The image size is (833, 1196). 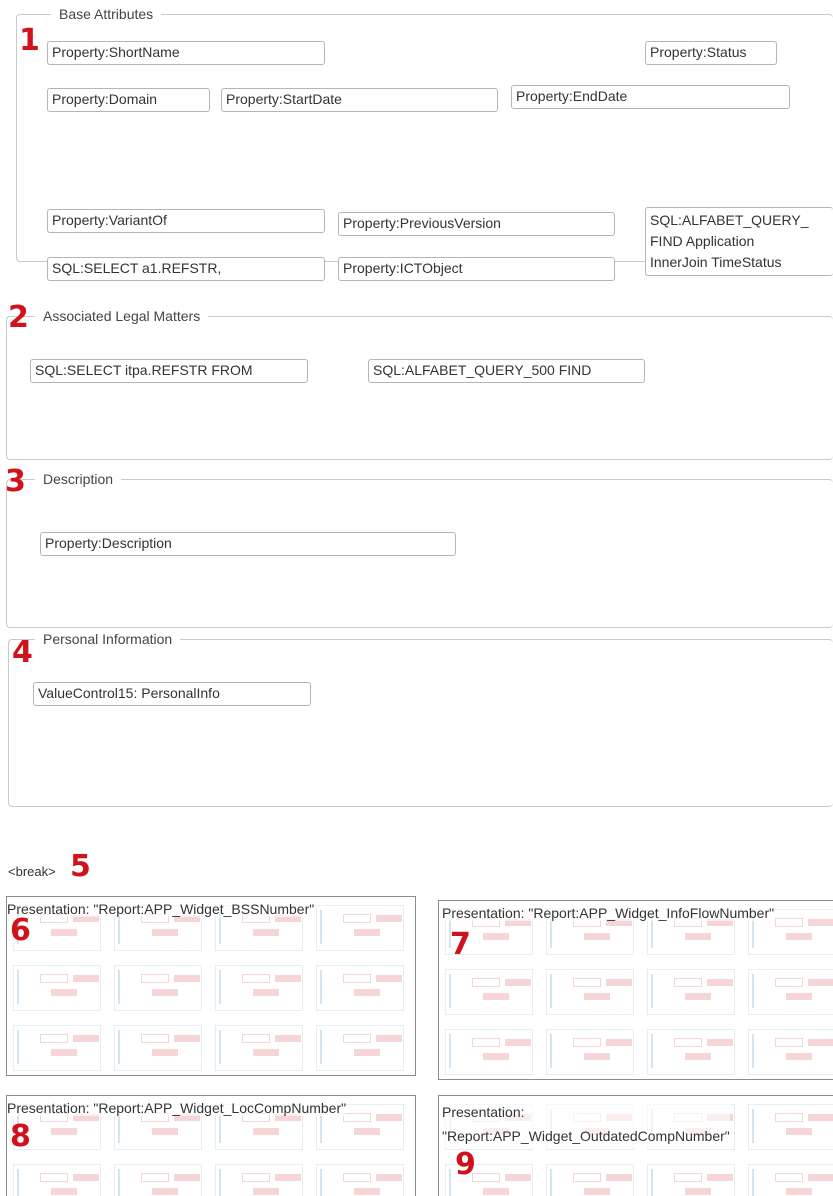 What do you see at coordinates (650, 97) in the screenshot?
I see `enddate-field: Property:EndDate` at bounding box center [650, 97].